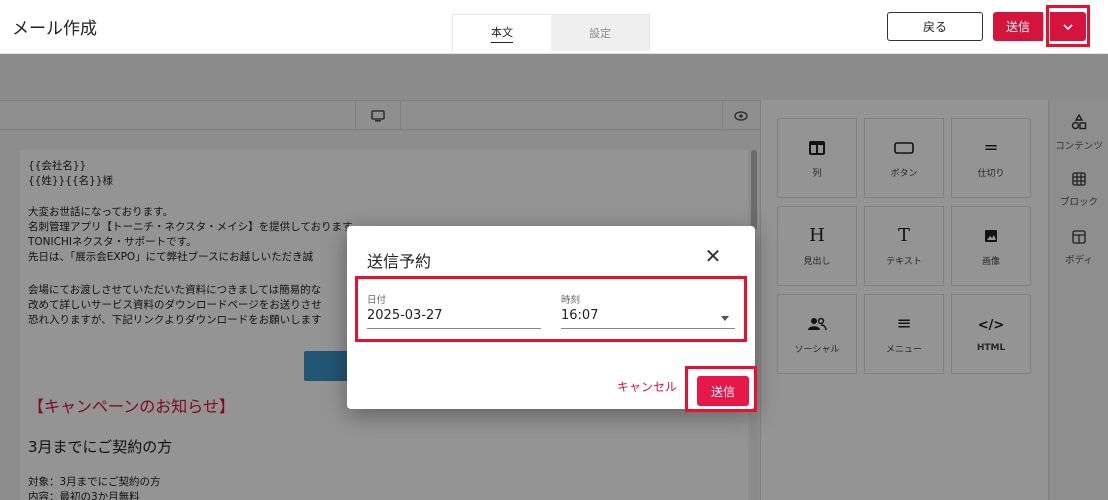  Describe the element at coordinates (935, 26) in the screenshot. I see `back-button: 戻る` at that location.